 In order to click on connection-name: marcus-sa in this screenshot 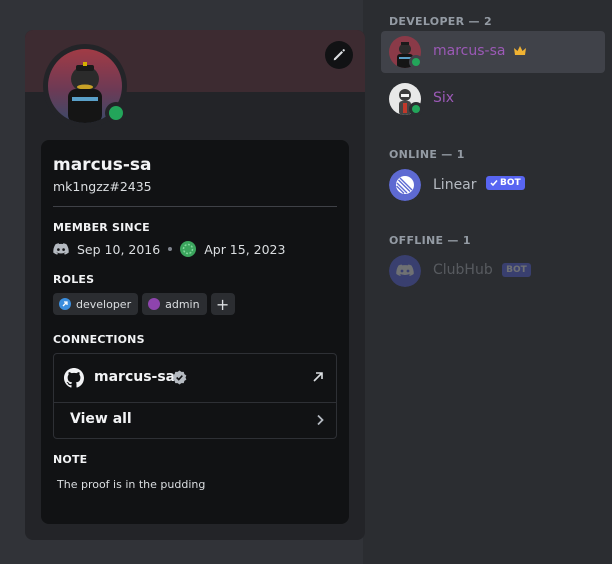, I will do `click(135, 377)`.